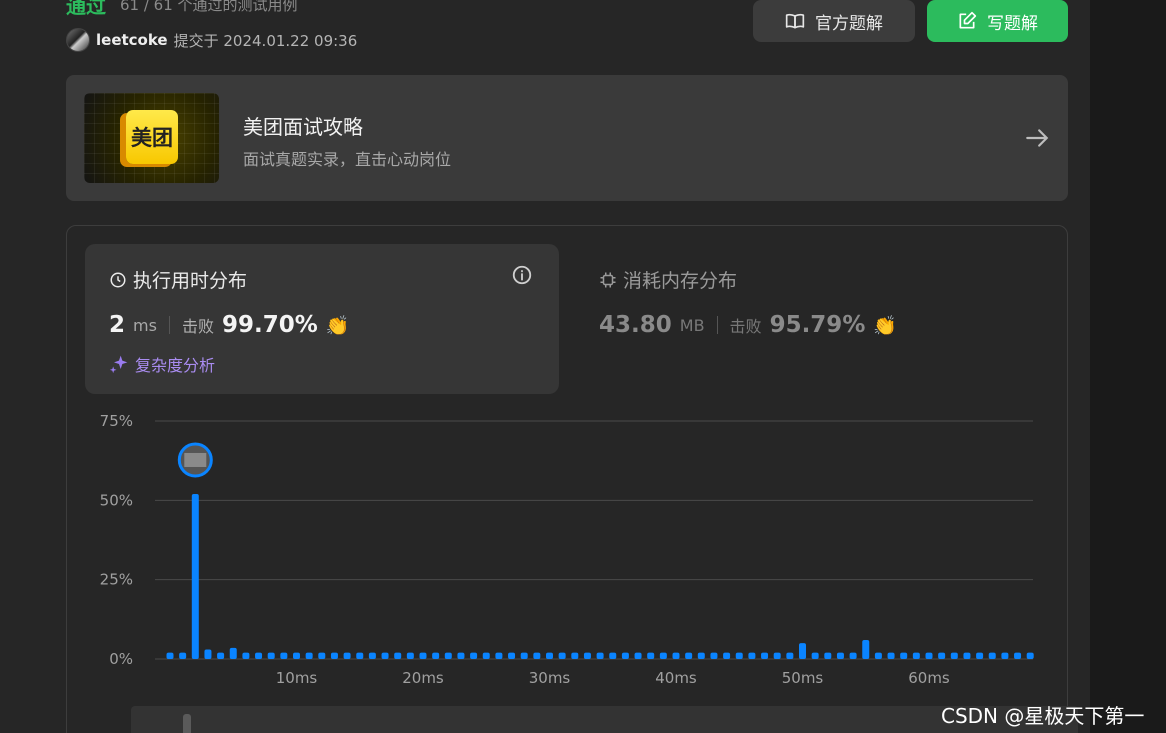 Image resolution: width=1166 pixels, height=733 pixels. I want to click on user-avatar-thumbnail, so click(195, 459).